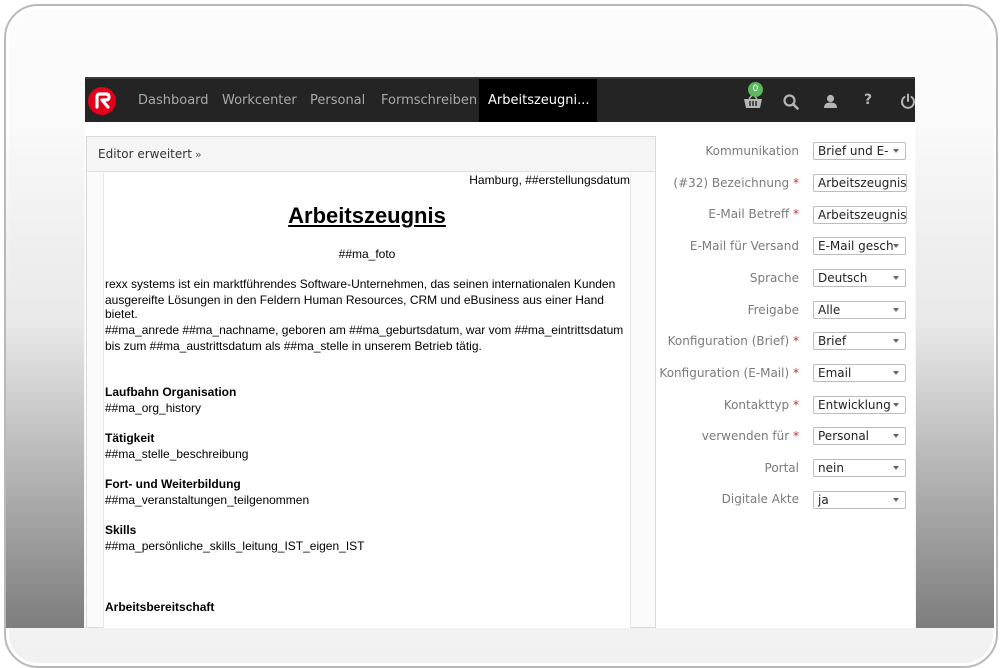 Image resolution: width=1000 pixels, height=668 pixels. What do you see at coordinates (859, 310) in the screenshot?
I see `select-freigabe: Alle` at bounding box center [859, 310].